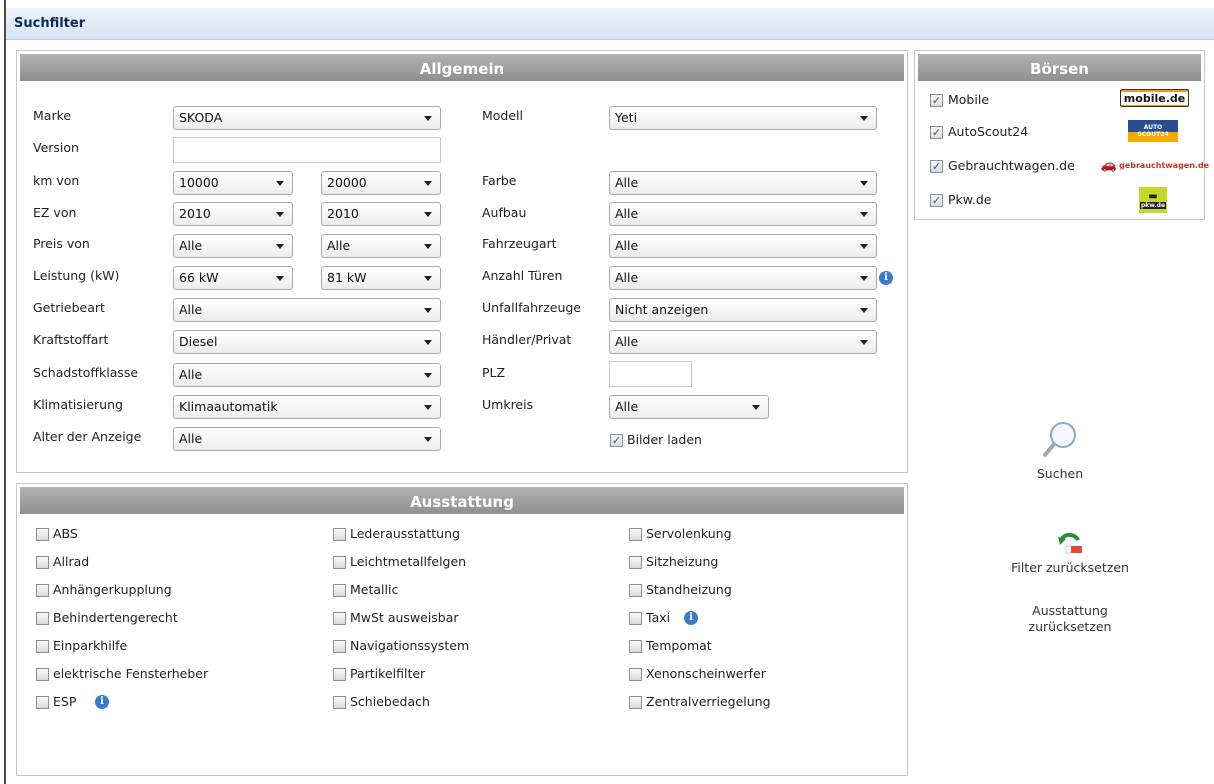 The width and height of the screenshot is (1214, 784). Describe the element at coordinates (339, 646) in the screenshot. I see `checkbox-navigationssystem` at that location.